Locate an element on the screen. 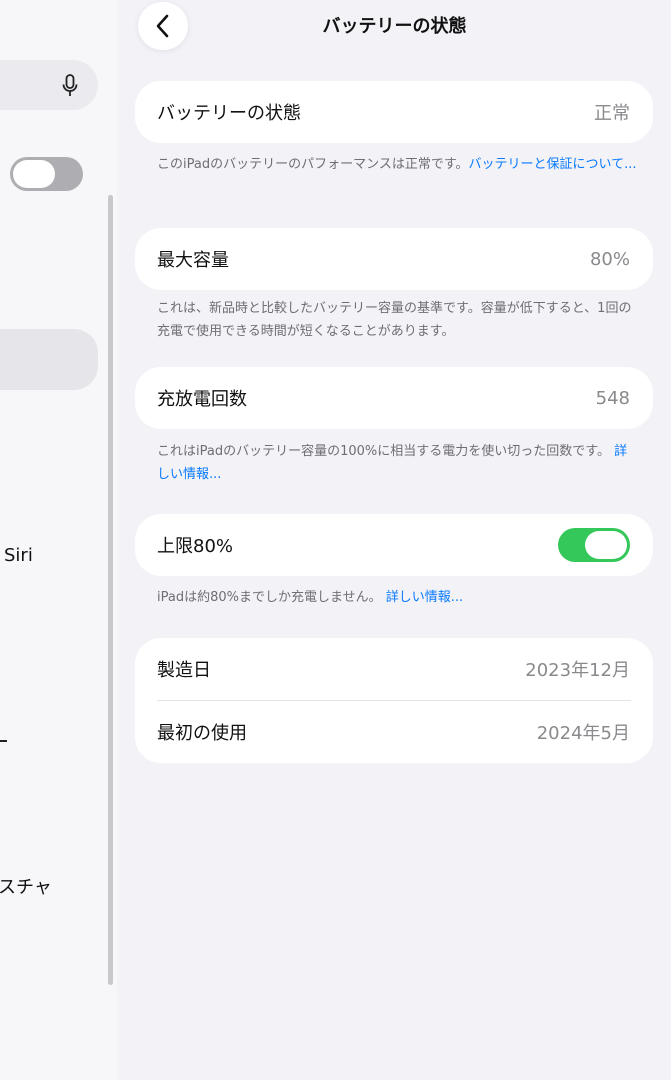 This screenshot has width=671, height=1080. sidebar-item-fragment is located at coordinates (3, 741).